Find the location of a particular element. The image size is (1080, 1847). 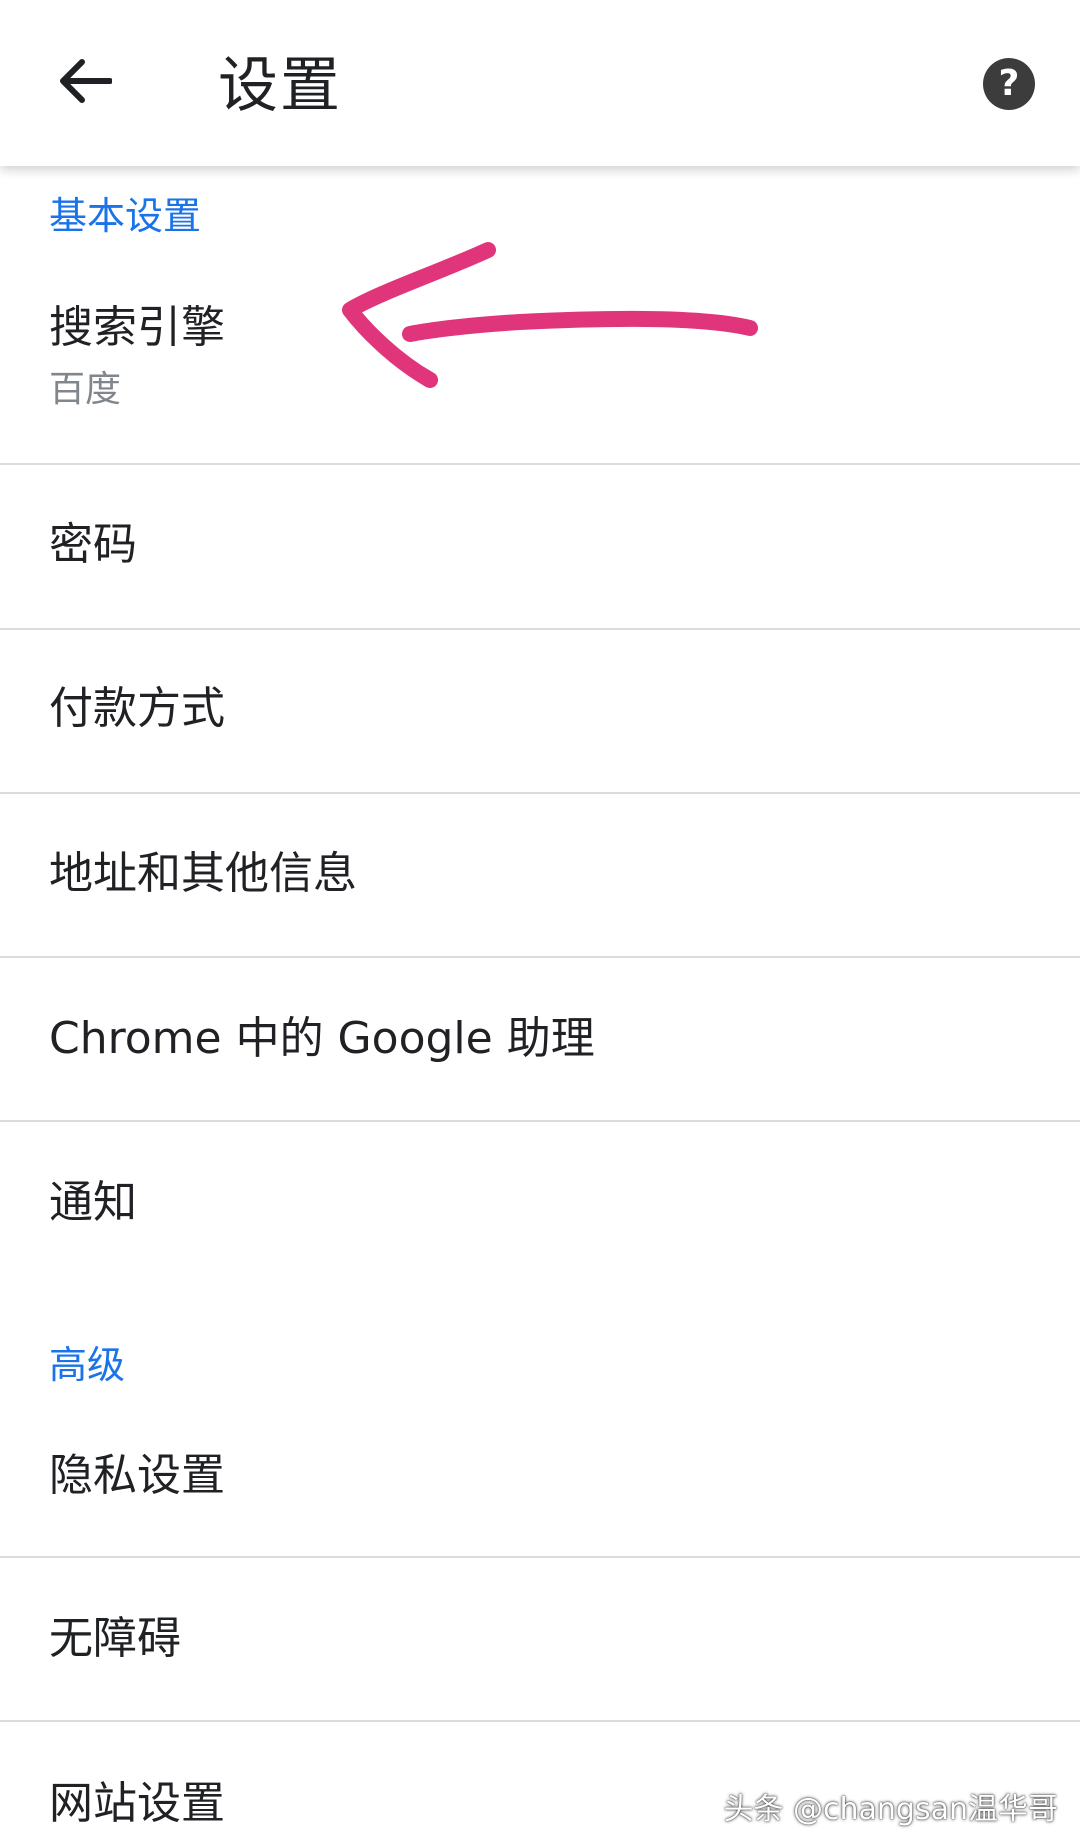

payment-methods-label: 付款方式 is located at coordinates (137, 708).